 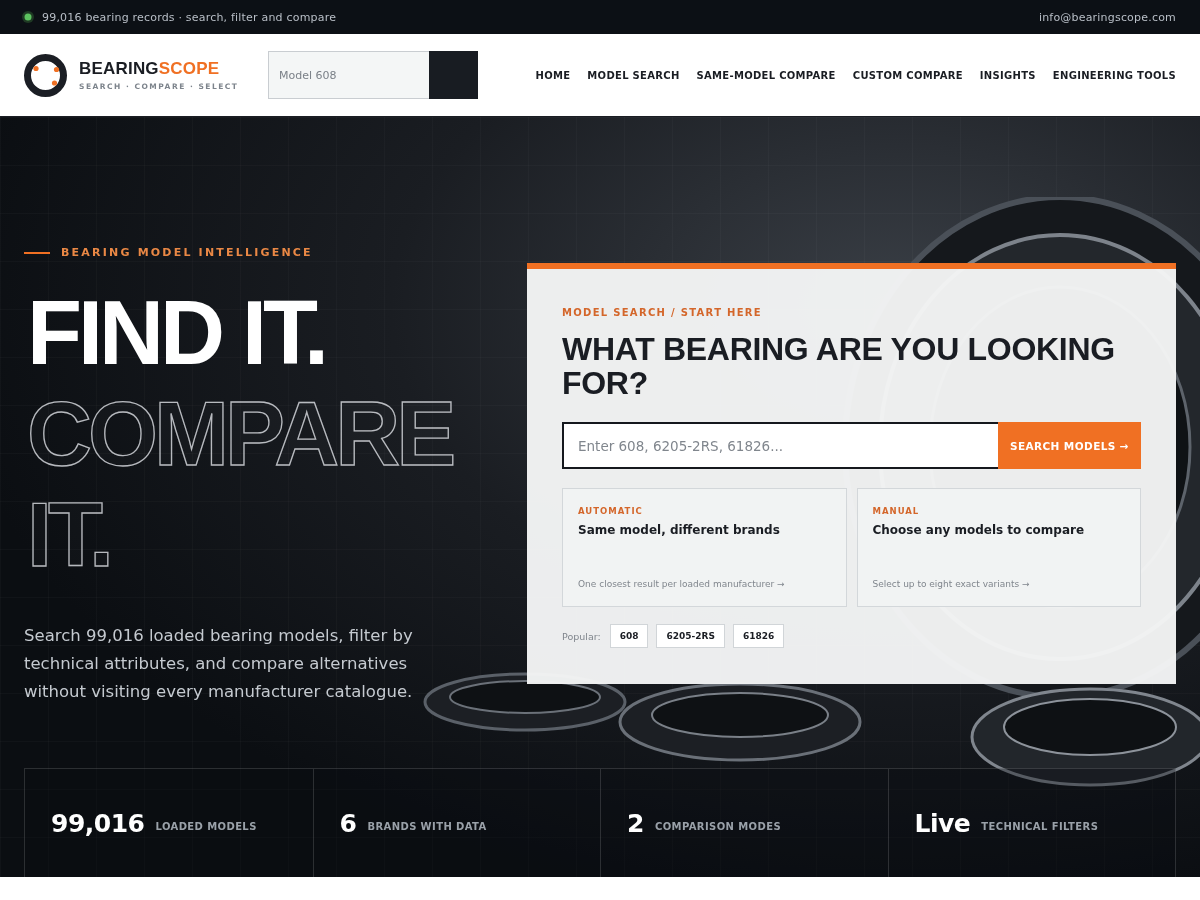 I want to click on stat-value: 6, so click(x=348, y=823).